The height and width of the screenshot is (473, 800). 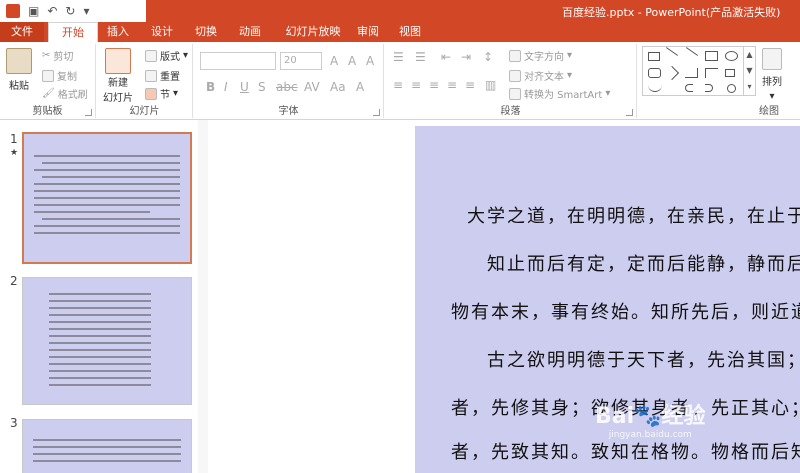 I want to click on distributed-icon: ≡, so click(x=470, y=85).